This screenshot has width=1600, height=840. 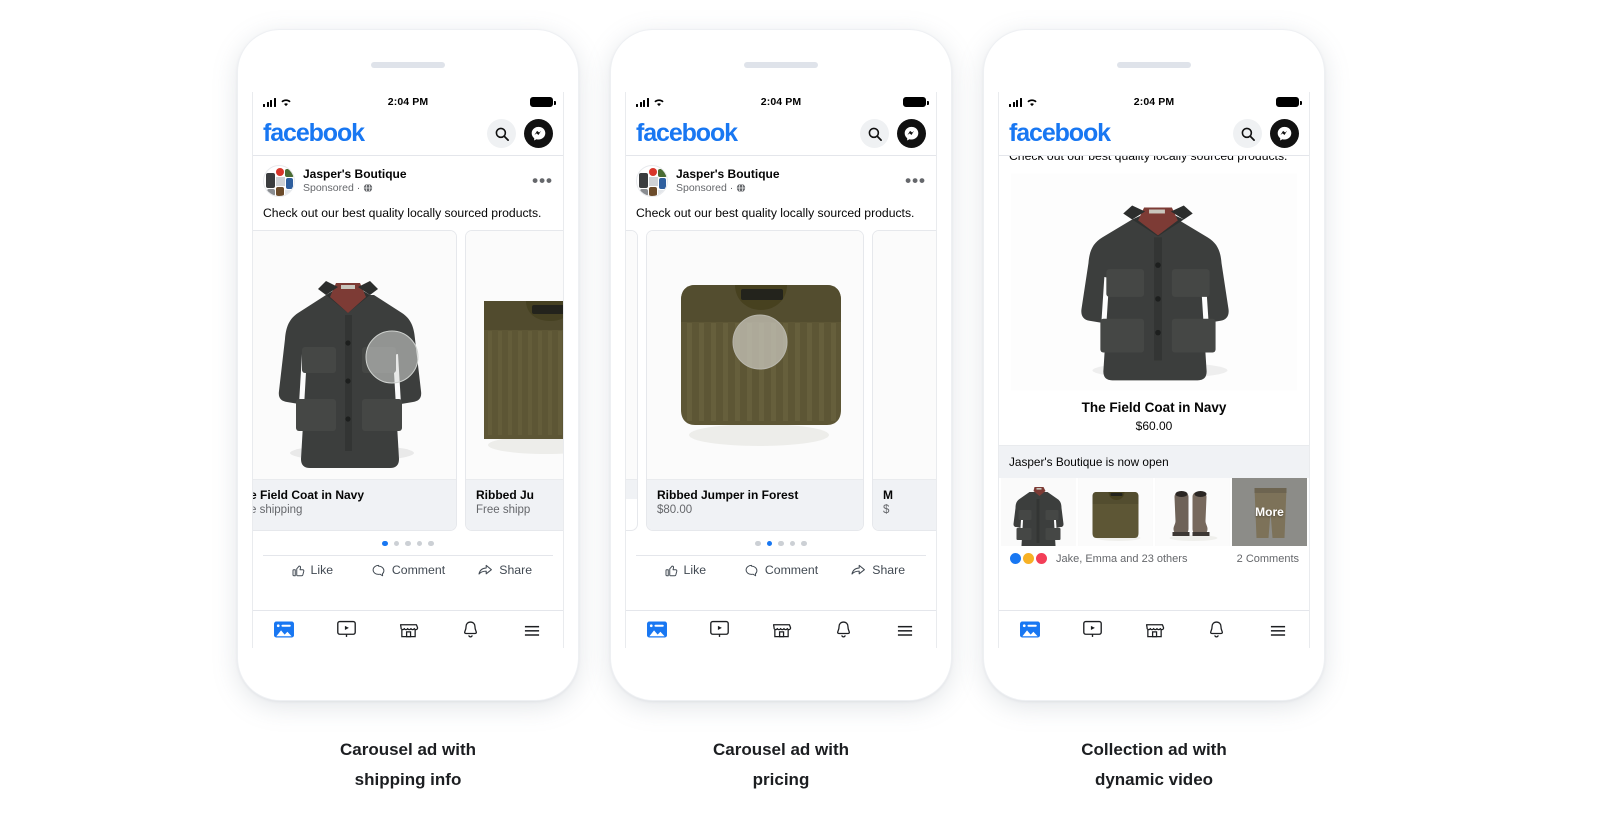 What do you see at coordinates (1154, 407) in the screenshot?
I see `collection-product-title: The Field Coat in Navy` at bounding box center [1154, 407].